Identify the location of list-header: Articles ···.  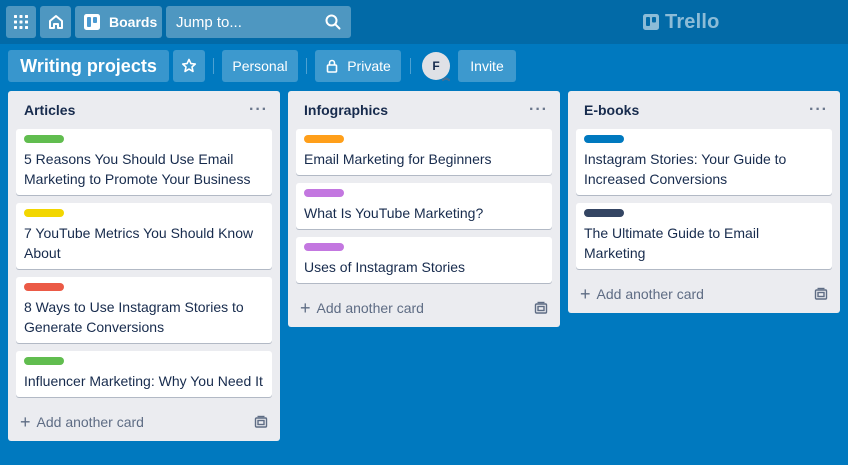
(144, 110).